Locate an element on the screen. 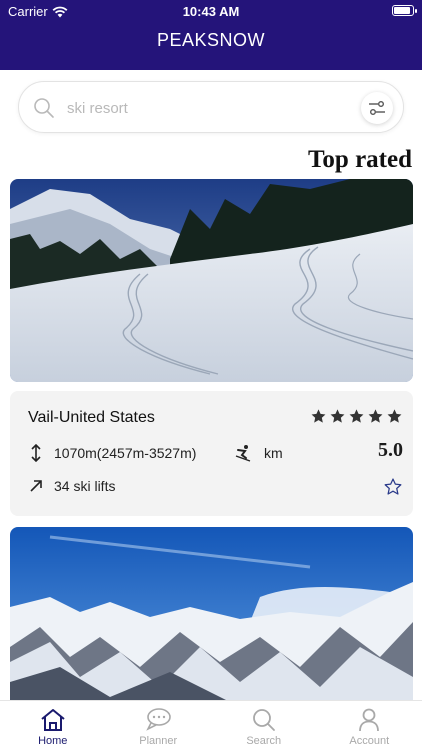 The image size is (422, 750). tab-label: Search is located at coordinates (264, 741).